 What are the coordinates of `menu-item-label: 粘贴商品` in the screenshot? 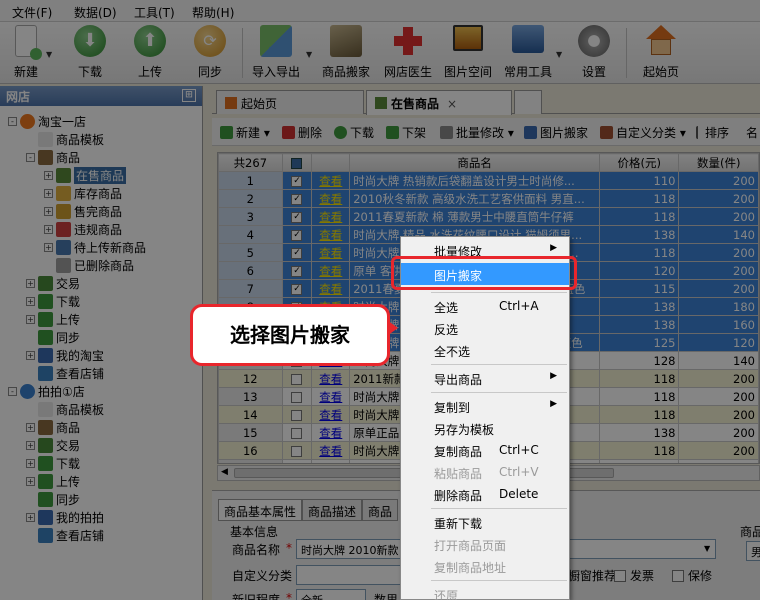 It's located at (458, 474).